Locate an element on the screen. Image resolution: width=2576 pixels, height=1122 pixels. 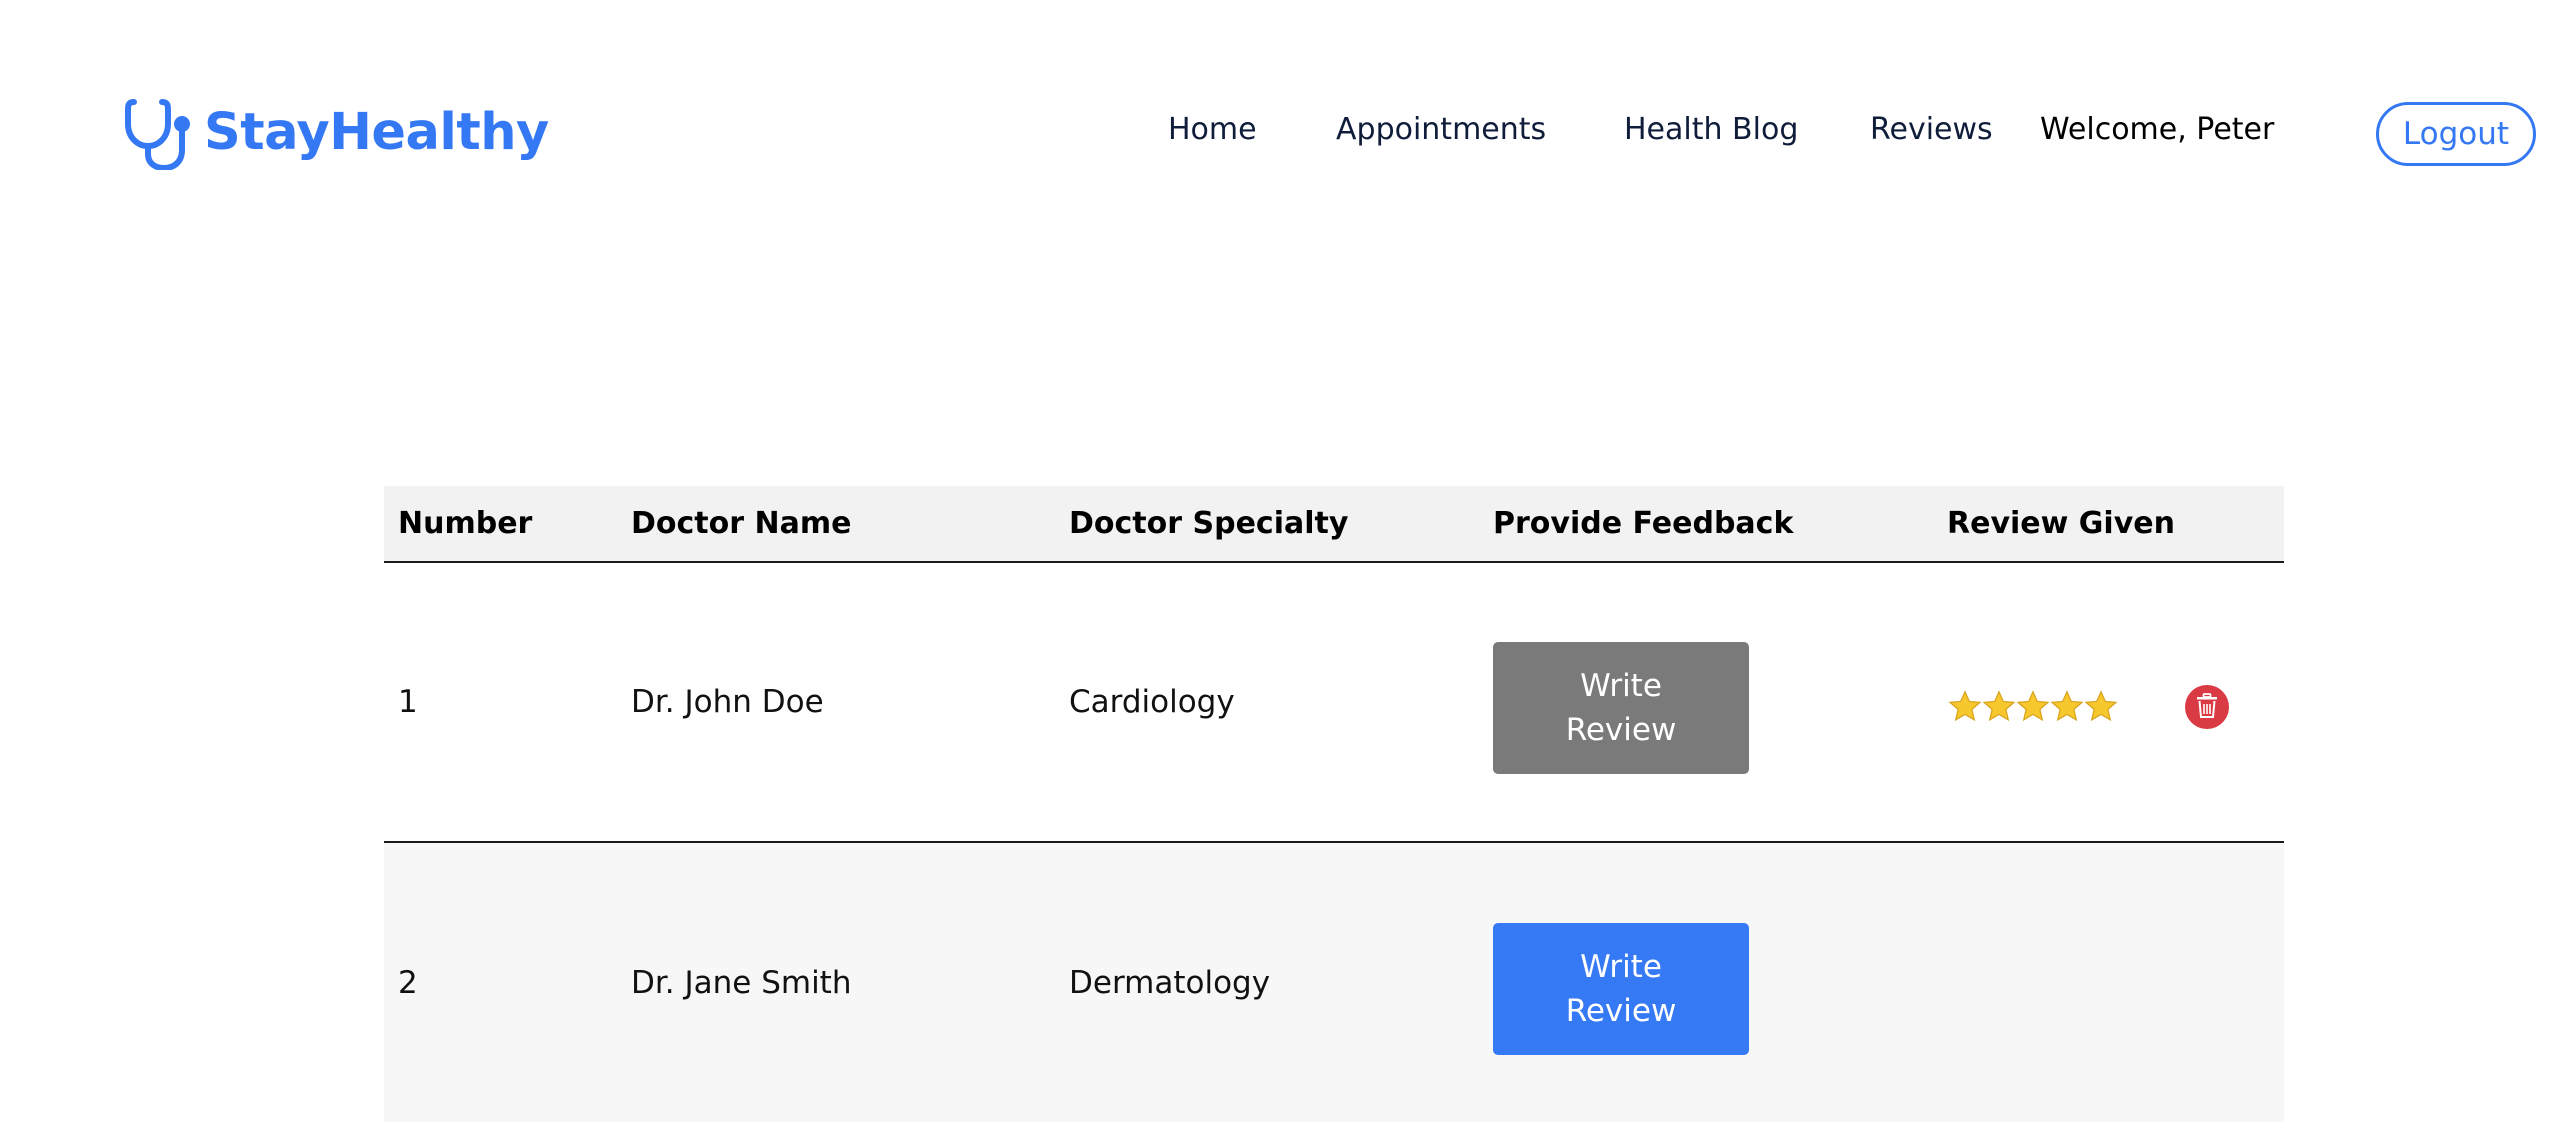
nav-link-home: Home is located at coordinates (1212, 130).